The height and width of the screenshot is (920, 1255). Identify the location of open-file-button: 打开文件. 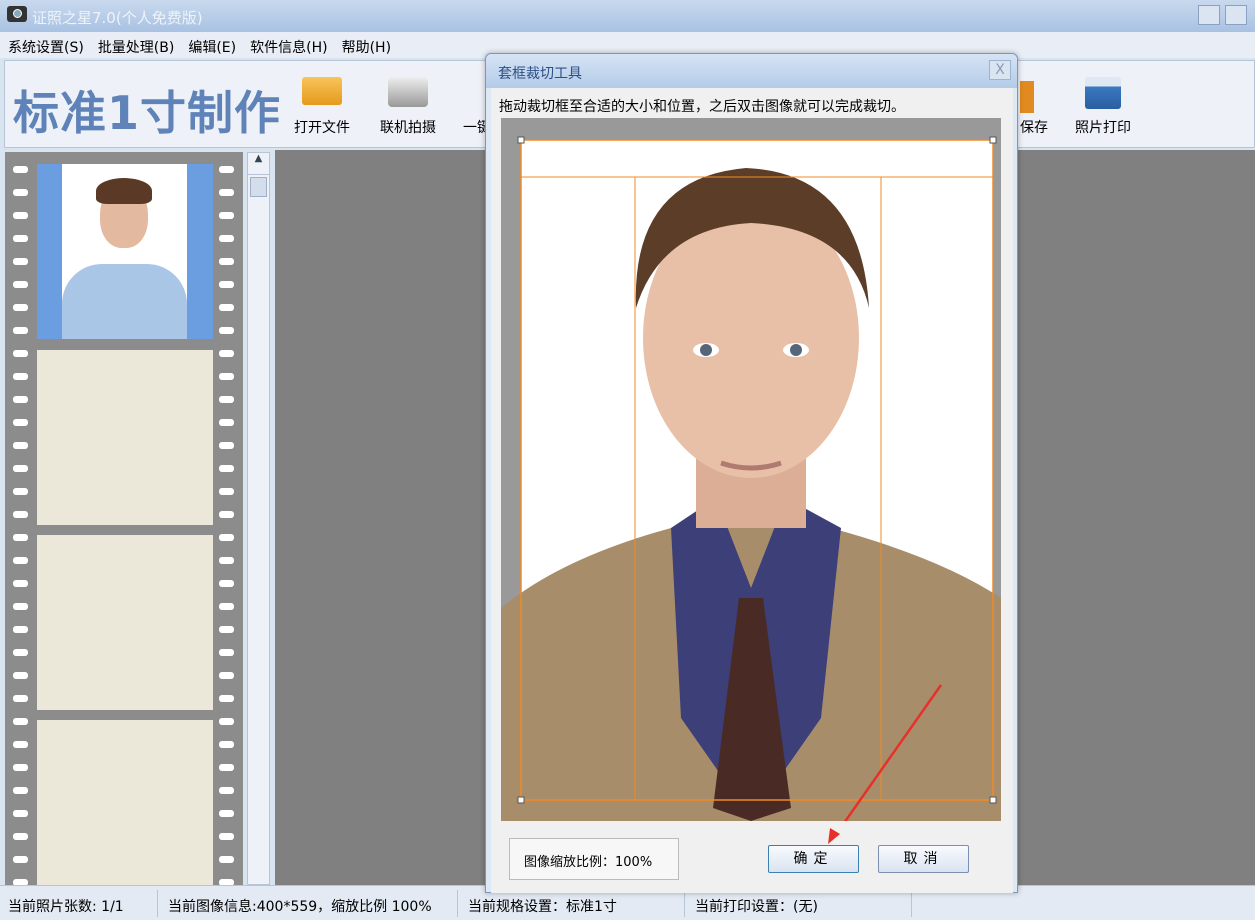
(322, 107).